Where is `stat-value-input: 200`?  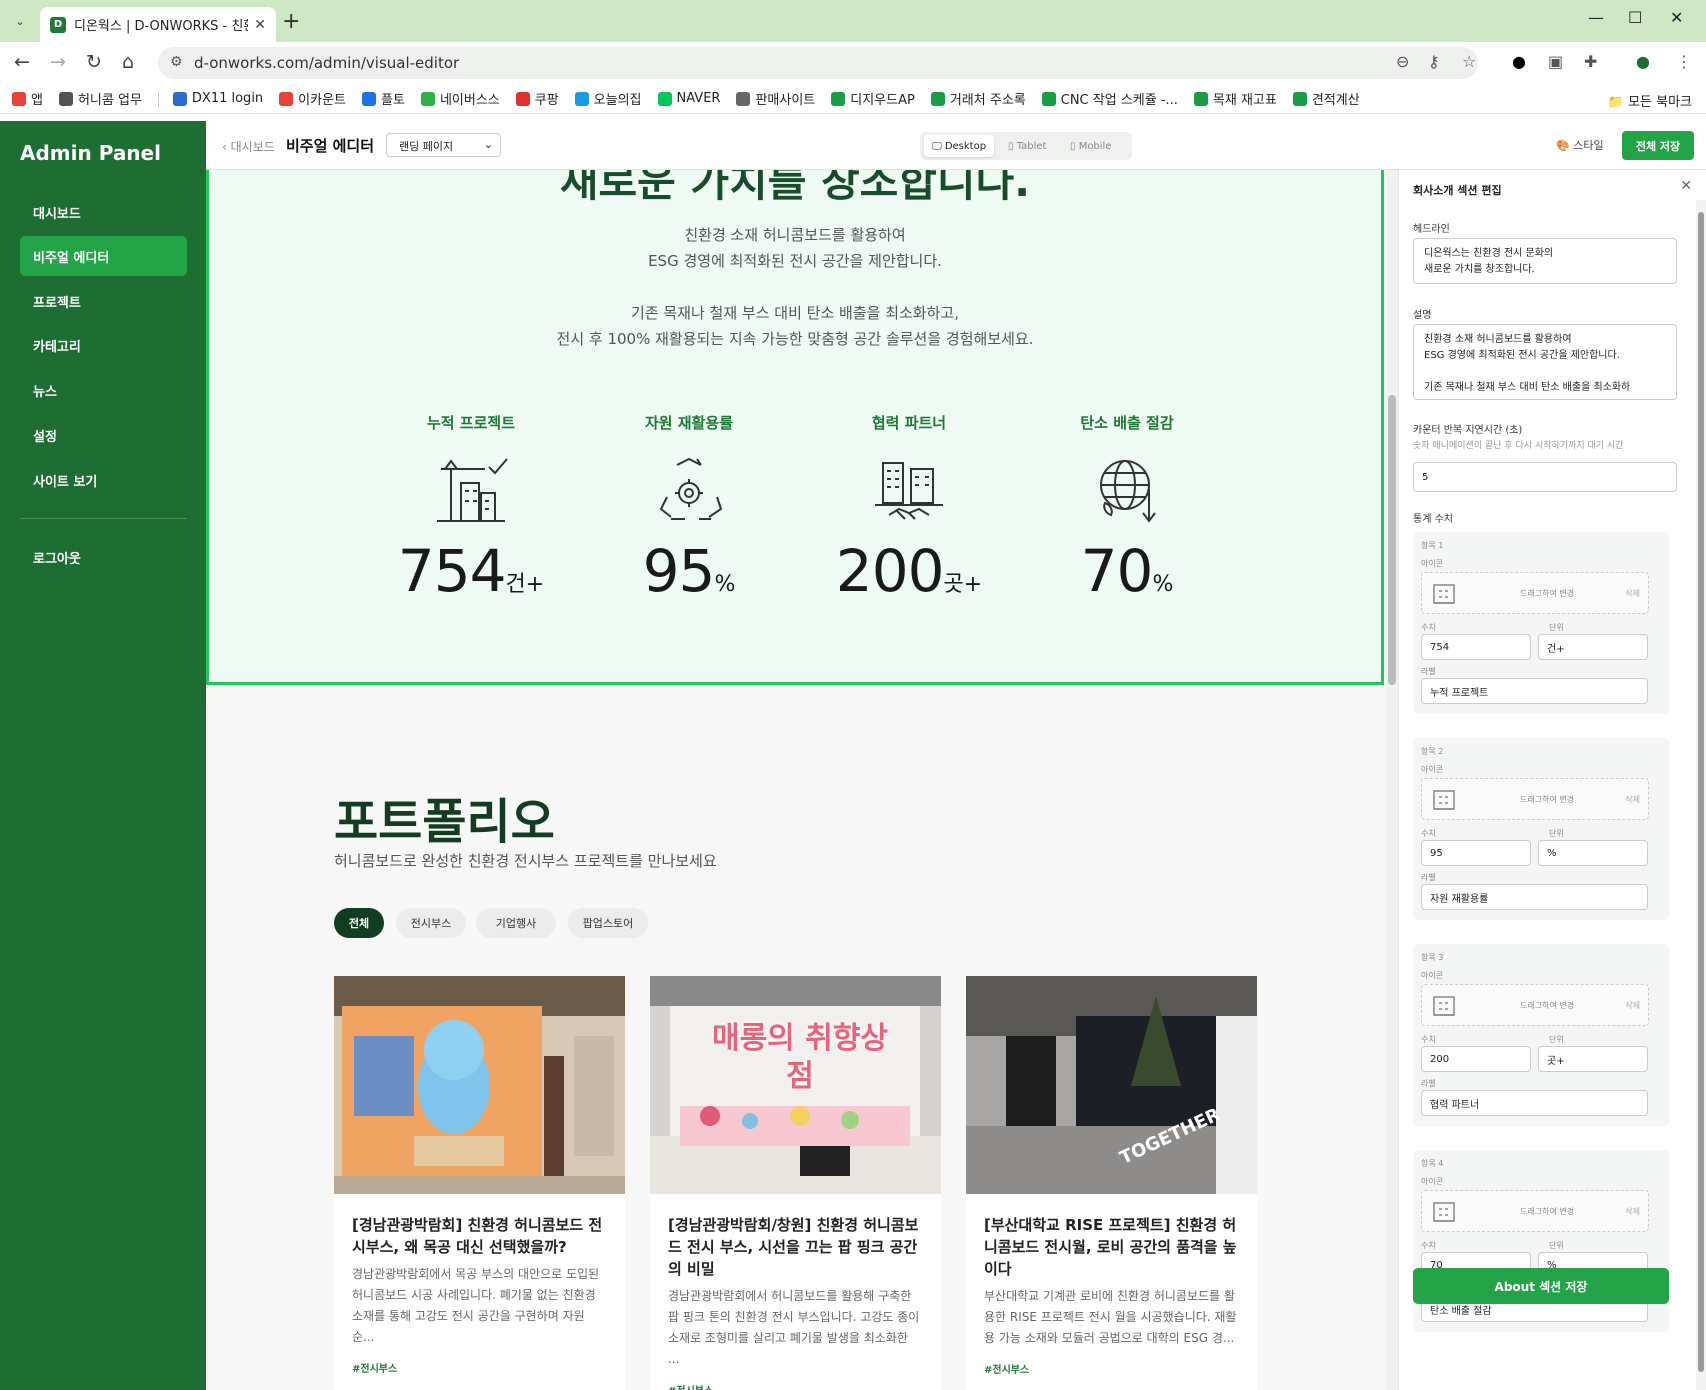 stat-value-input: 200 is located at coordinates (1476, 1059).